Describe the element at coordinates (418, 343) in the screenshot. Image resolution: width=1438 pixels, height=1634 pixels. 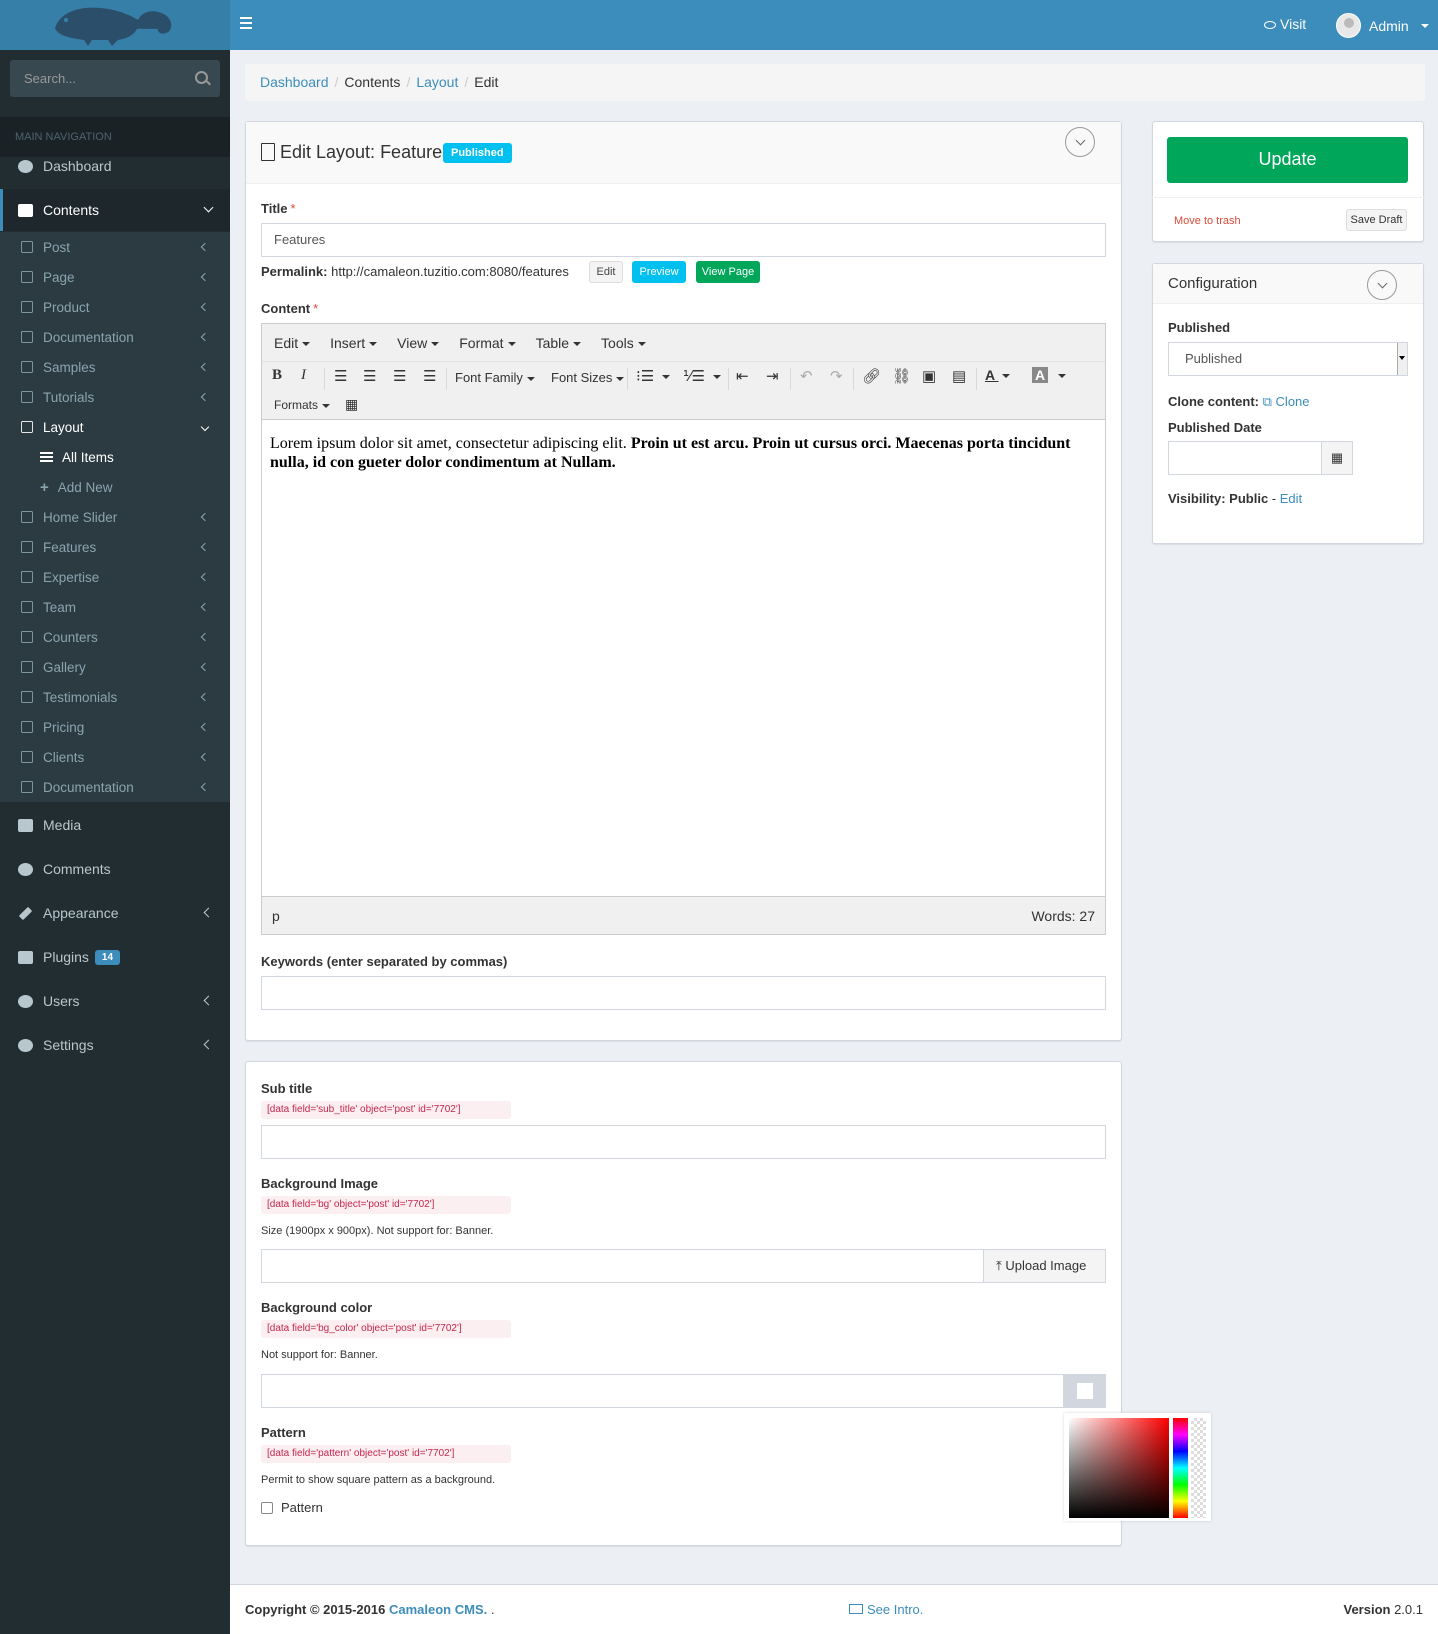
I see `menu-view: View` at that location.